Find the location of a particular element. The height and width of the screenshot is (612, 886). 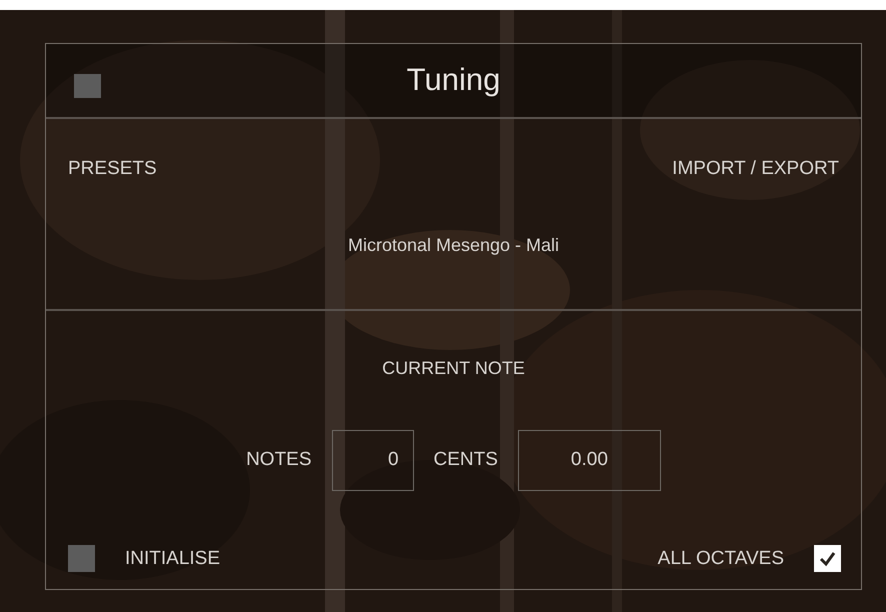

enable-toggle is located at coordinates (87, 86).